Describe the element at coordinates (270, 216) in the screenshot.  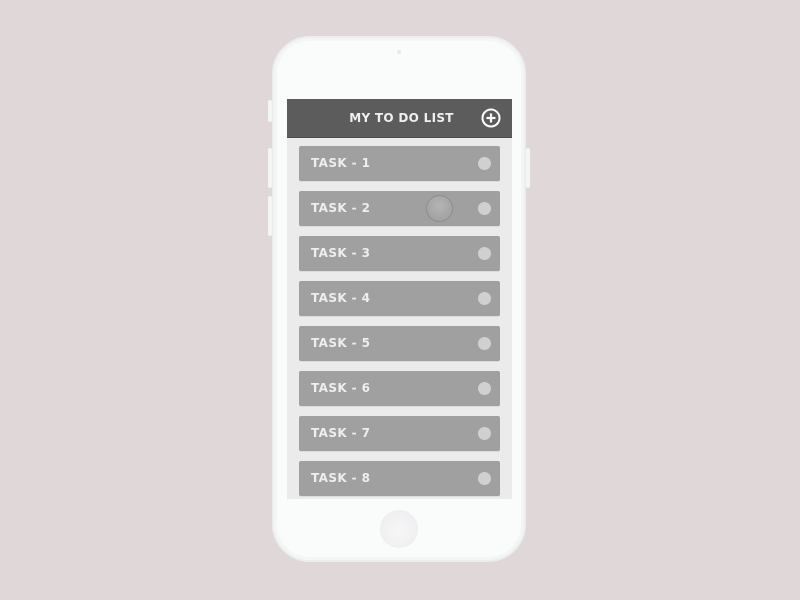
I see `phone-side-button-volume-down` at that location.